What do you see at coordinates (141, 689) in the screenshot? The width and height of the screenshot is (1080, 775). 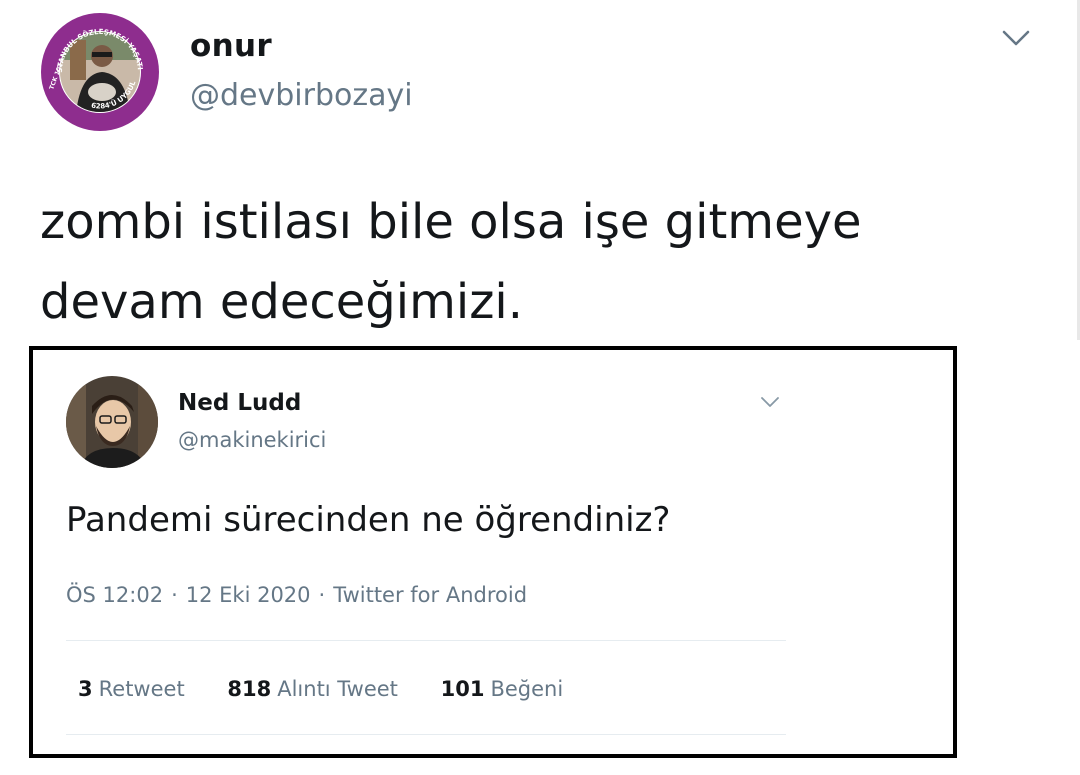 I see `retweets-label: Retweet` at bounding box center [141, 689].